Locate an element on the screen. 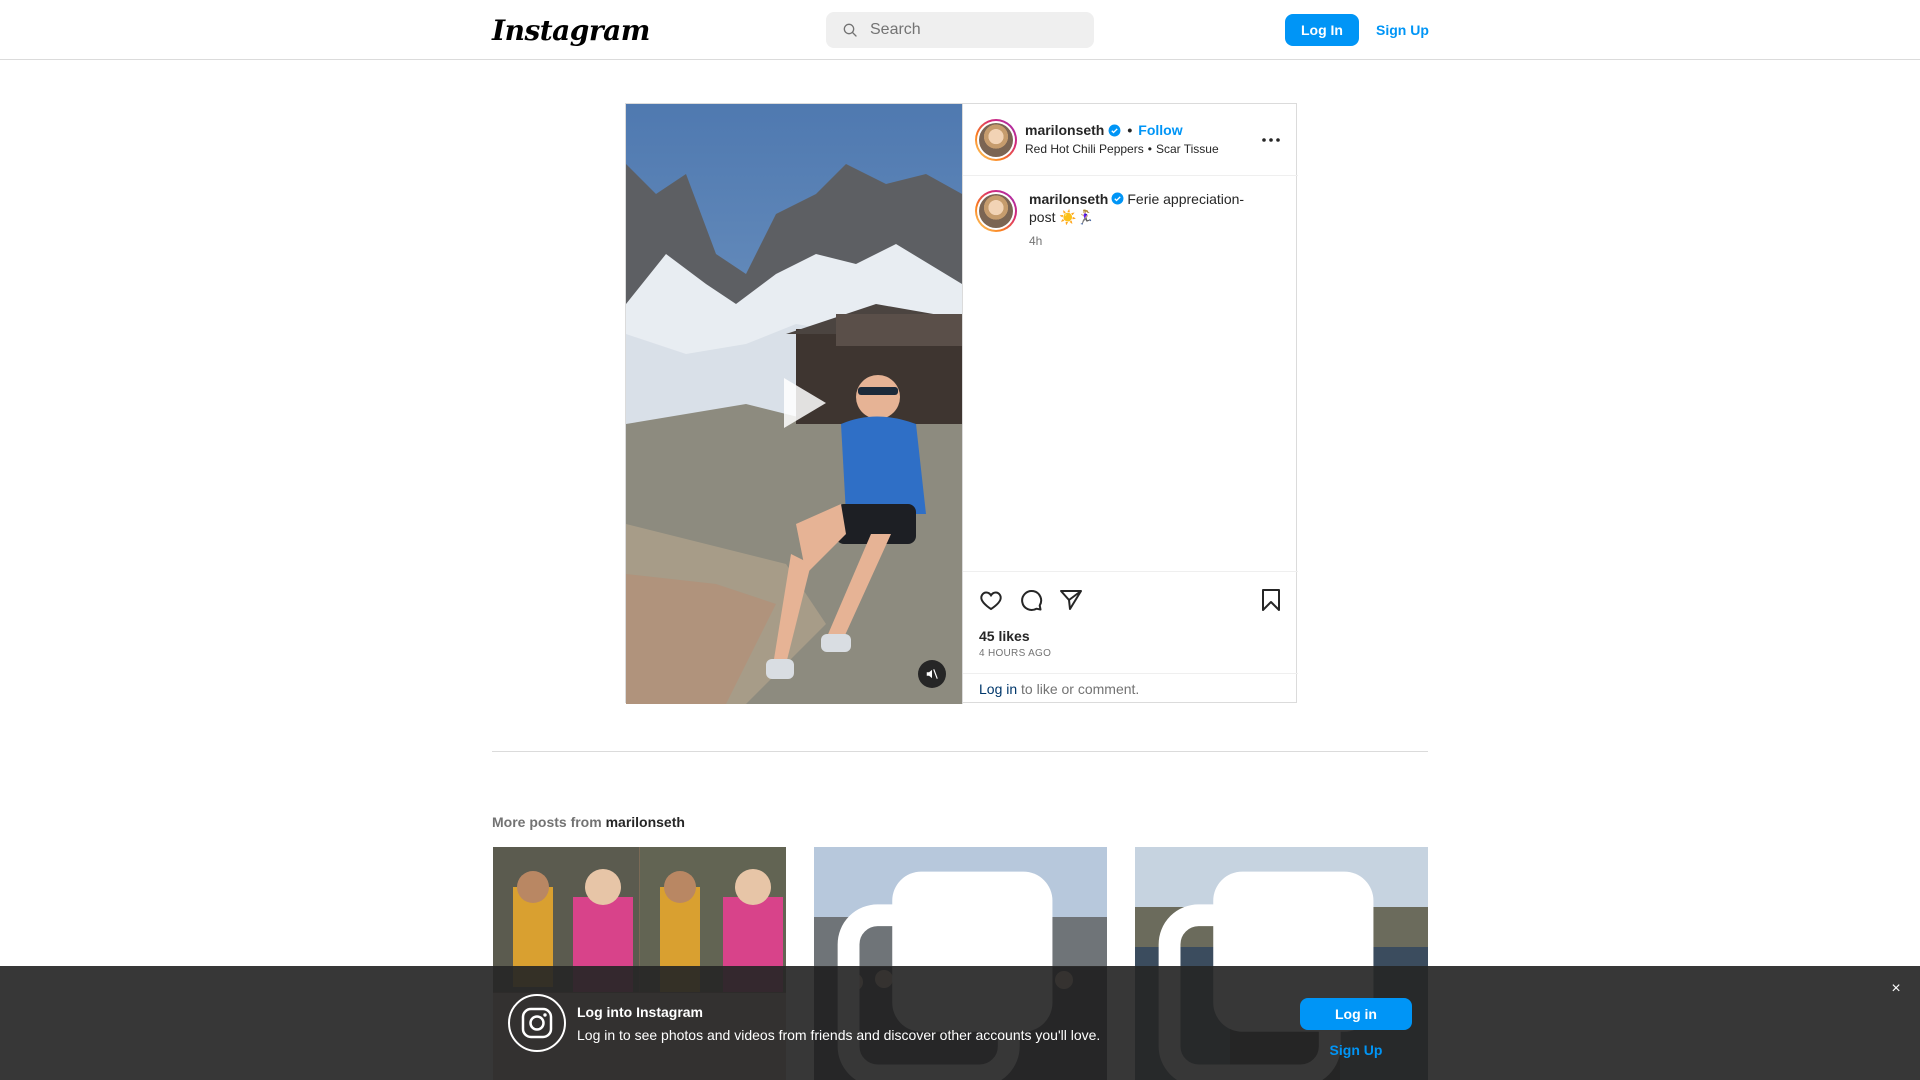 The image size is (1920, 1080). bookmark-icon is located at coordinates (1271, 600).